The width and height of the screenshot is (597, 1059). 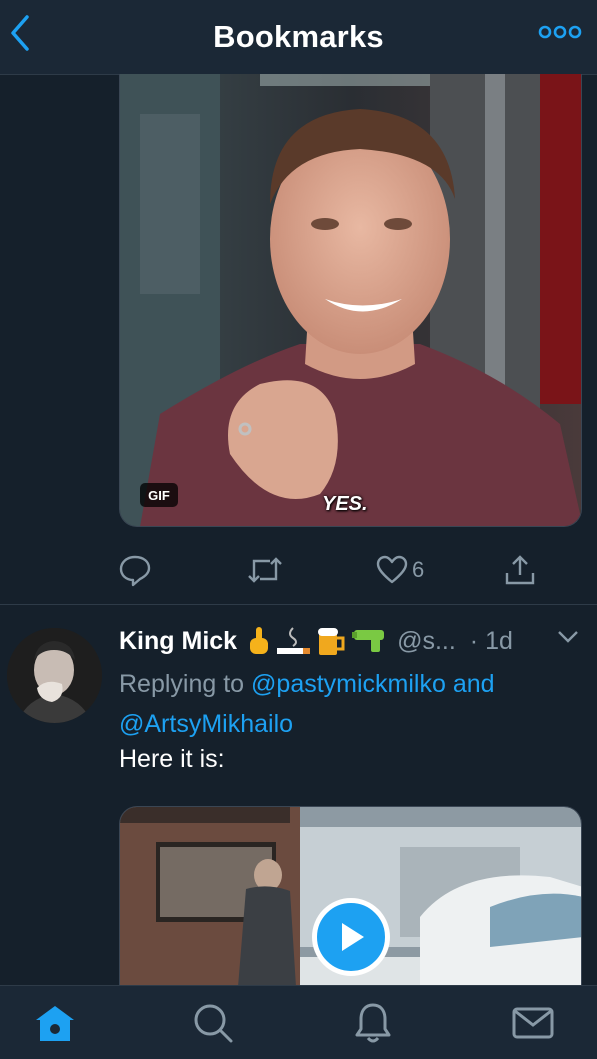 I want to click on tab-notifications, so click(x=373, y=1022).